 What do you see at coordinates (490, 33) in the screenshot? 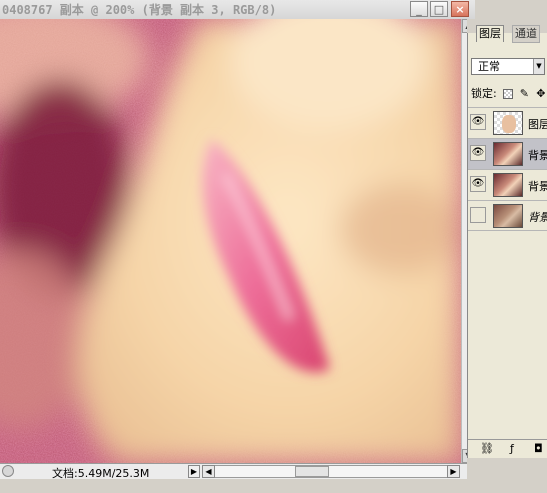
I see `tab-layers: 图层` at bounding box center [490, 33].